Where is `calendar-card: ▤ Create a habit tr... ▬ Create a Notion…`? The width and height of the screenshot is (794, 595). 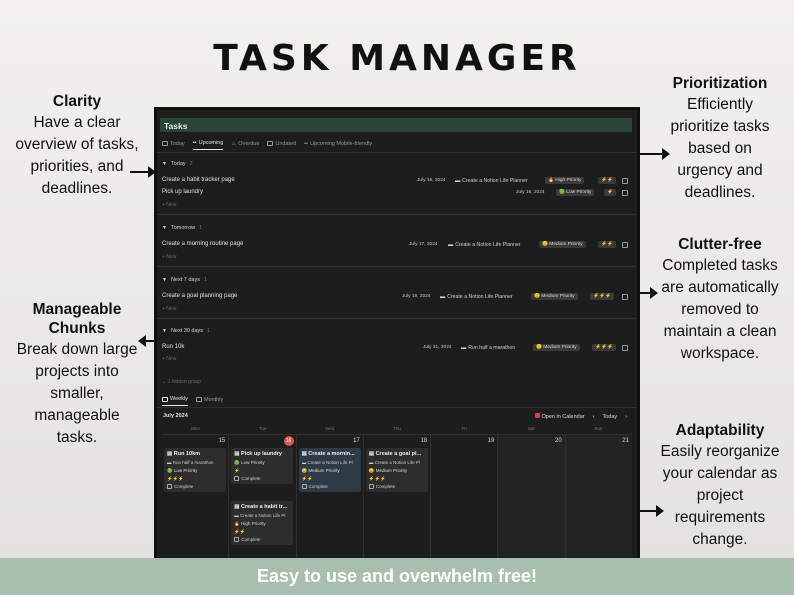
calendar-card: ▤ Create a habit tr... ▬ Create a Notion… is located at coordinates (262, 523).